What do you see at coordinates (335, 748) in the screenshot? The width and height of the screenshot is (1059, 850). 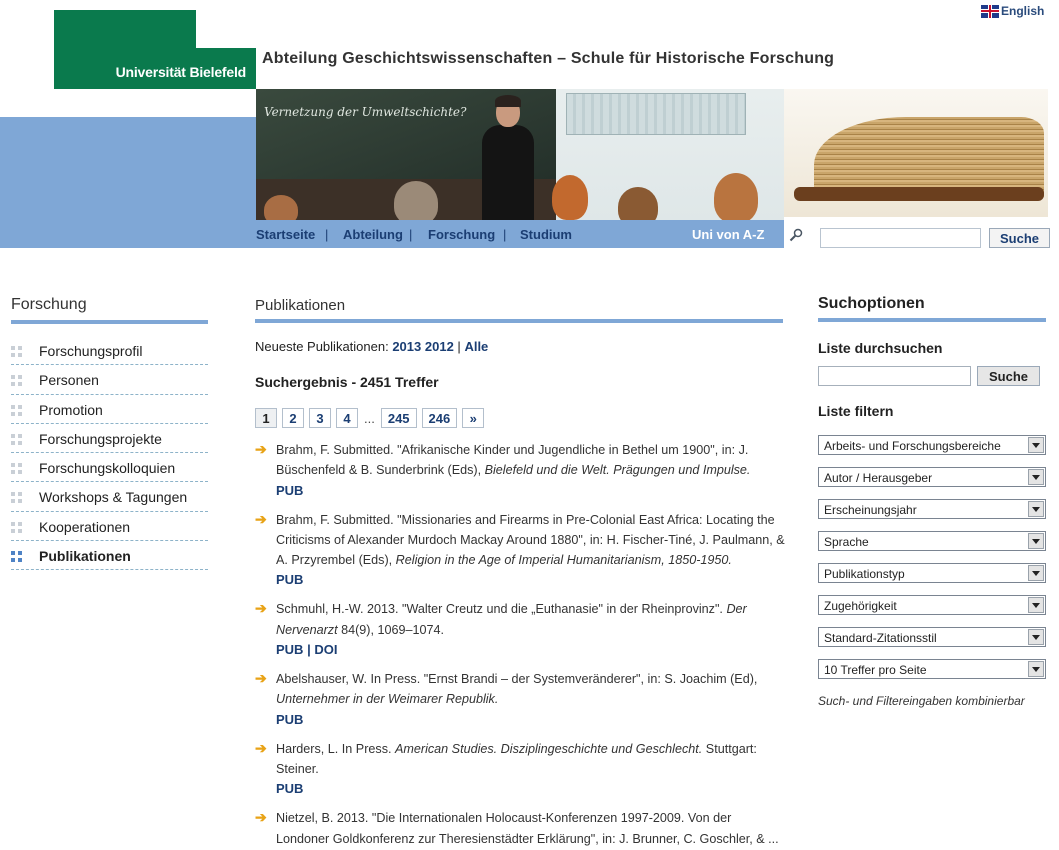 I see `citation-text: Harders, L. In Press.` at bounding box center [335, 748].